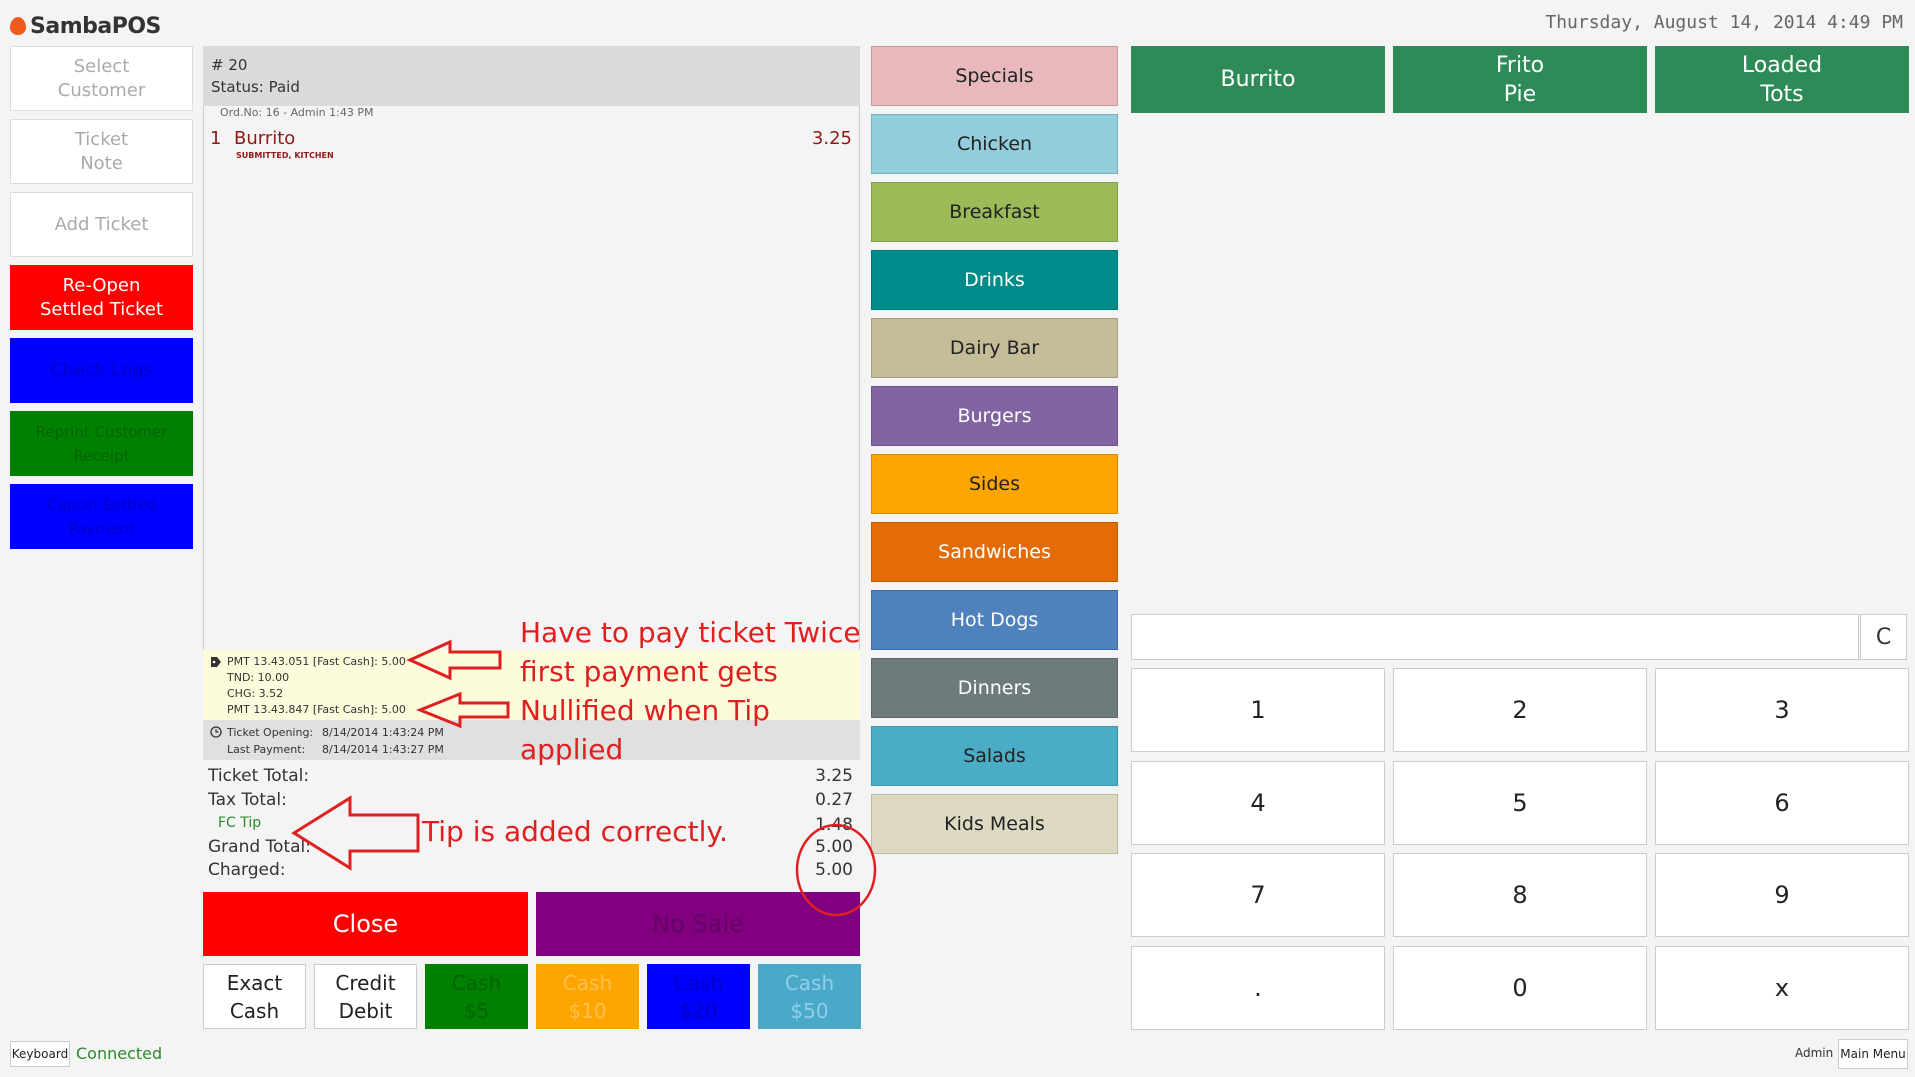  What do you see at coordinates (101, 151) in the screenshot?
I see `sidebar-button: Ticket Note` at bounding box center [101, 151].